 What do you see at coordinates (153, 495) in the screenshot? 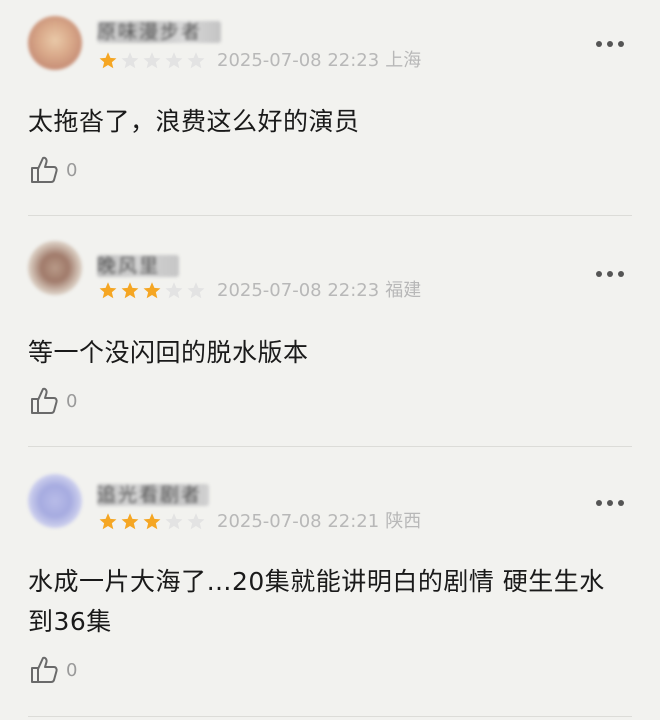
I see `username: 追光看剧者` at bounding box center [153, 495].